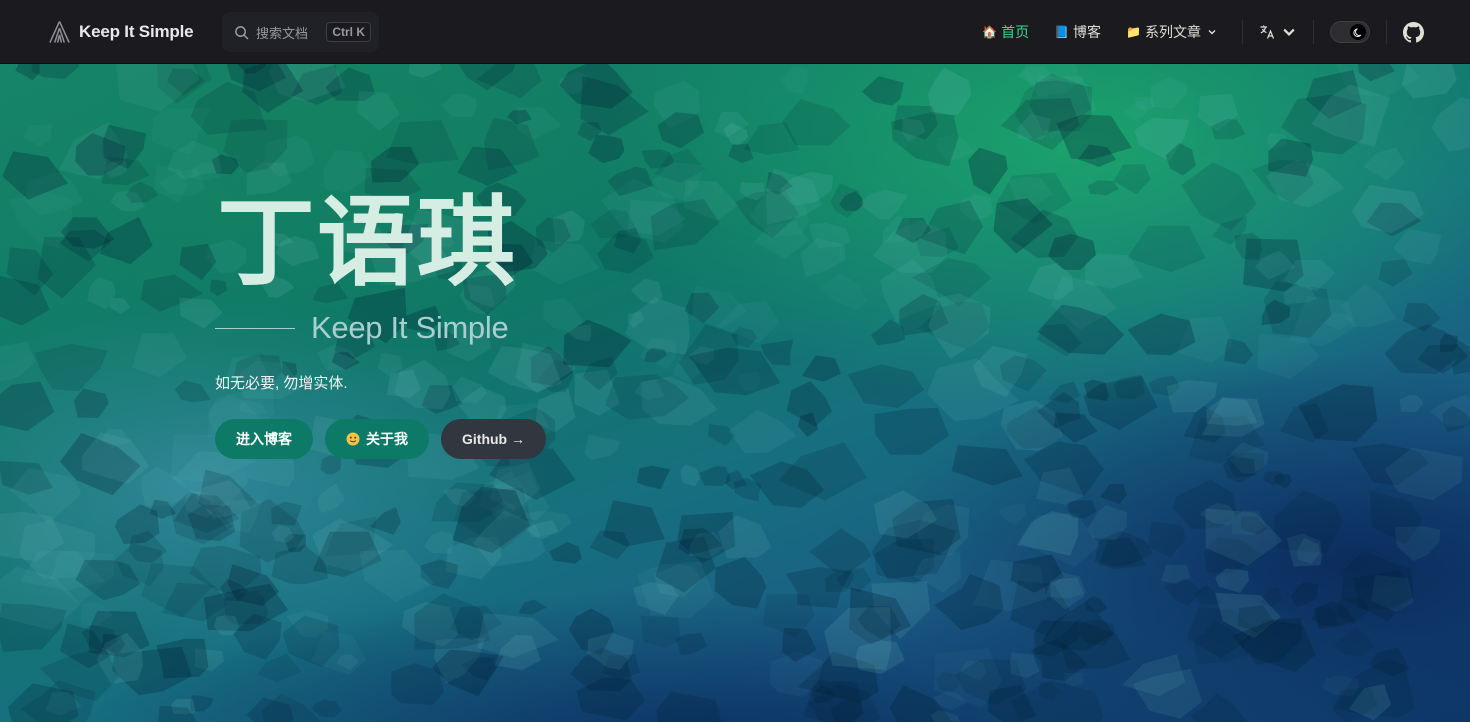 The height and width of the screenshot is (722, 1470). Describe the element at coordinates (367, 243) in the screenshot. I see `hero-name: 丁语琪` at that location.